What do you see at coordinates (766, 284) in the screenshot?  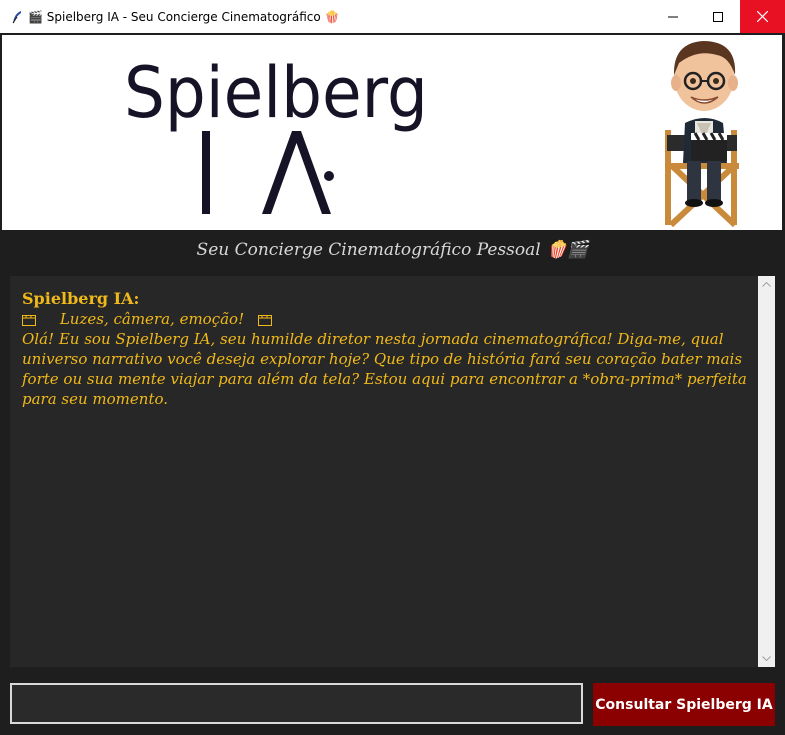 I see `scroll-up-arrow-icon` at bounding box center [766, 284].